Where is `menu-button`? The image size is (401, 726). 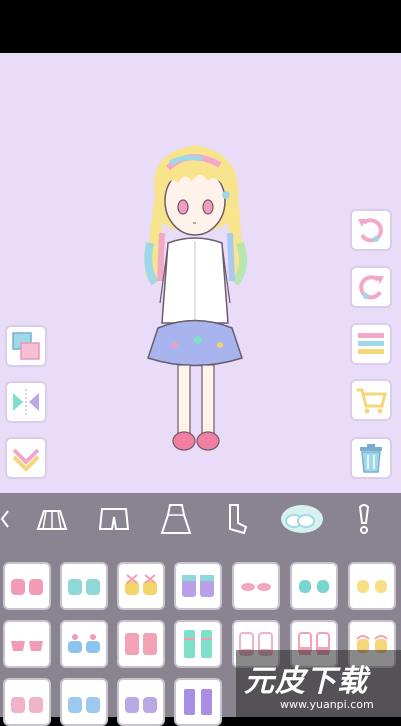
menu-button is located at coordinates (371, 344).